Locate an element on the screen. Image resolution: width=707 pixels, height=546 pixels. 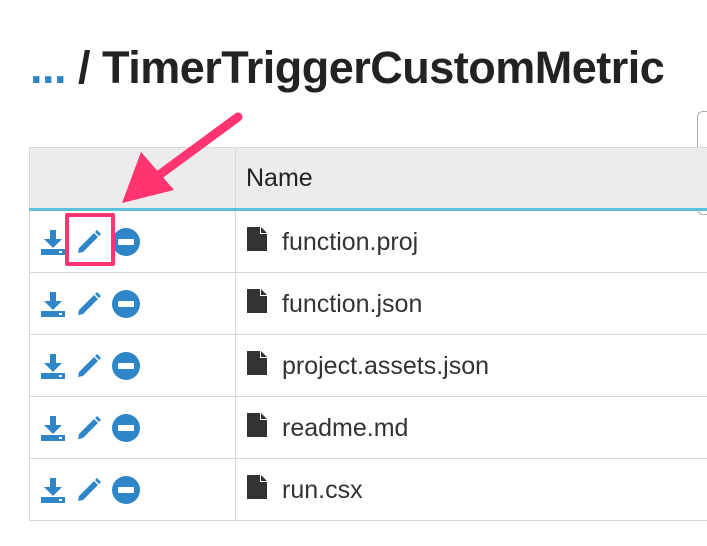
name-column-header: Name is located at coordinates (471, 179).